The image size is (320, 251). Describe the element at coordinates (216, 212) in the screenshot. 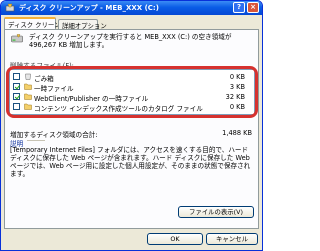

I see `view-files-button: ファイルの表示(V)` at that location.